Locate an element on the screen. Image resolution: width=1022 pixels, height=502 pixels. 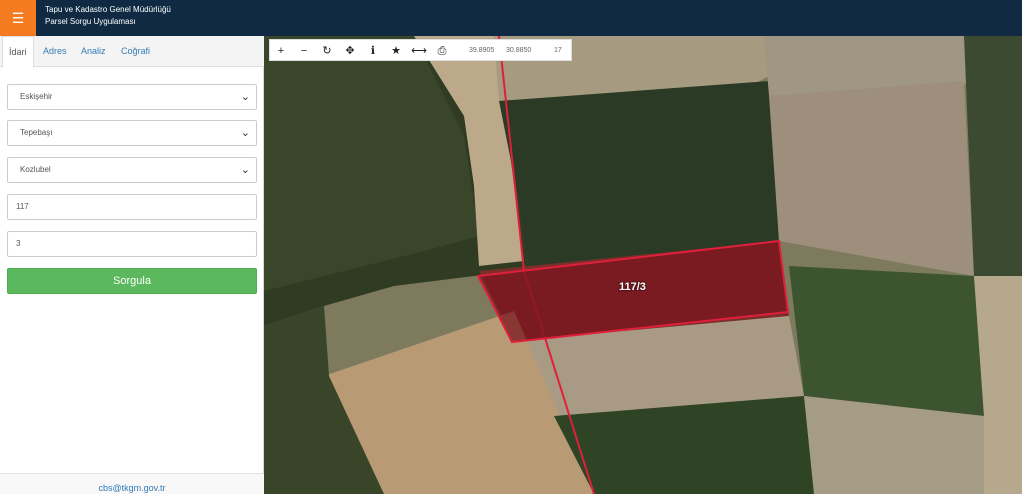
tab-idari: İdari is located at coordinates (18, 52).